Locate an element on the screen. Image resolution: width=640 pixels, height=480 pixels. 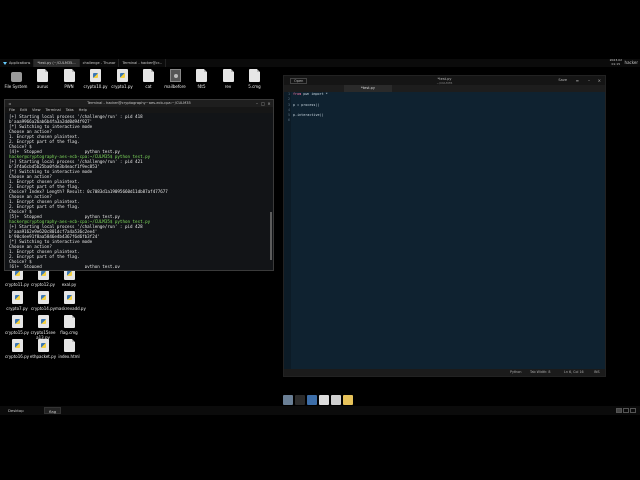
desktop-icon: aurus is located at coordinates (43, 79).